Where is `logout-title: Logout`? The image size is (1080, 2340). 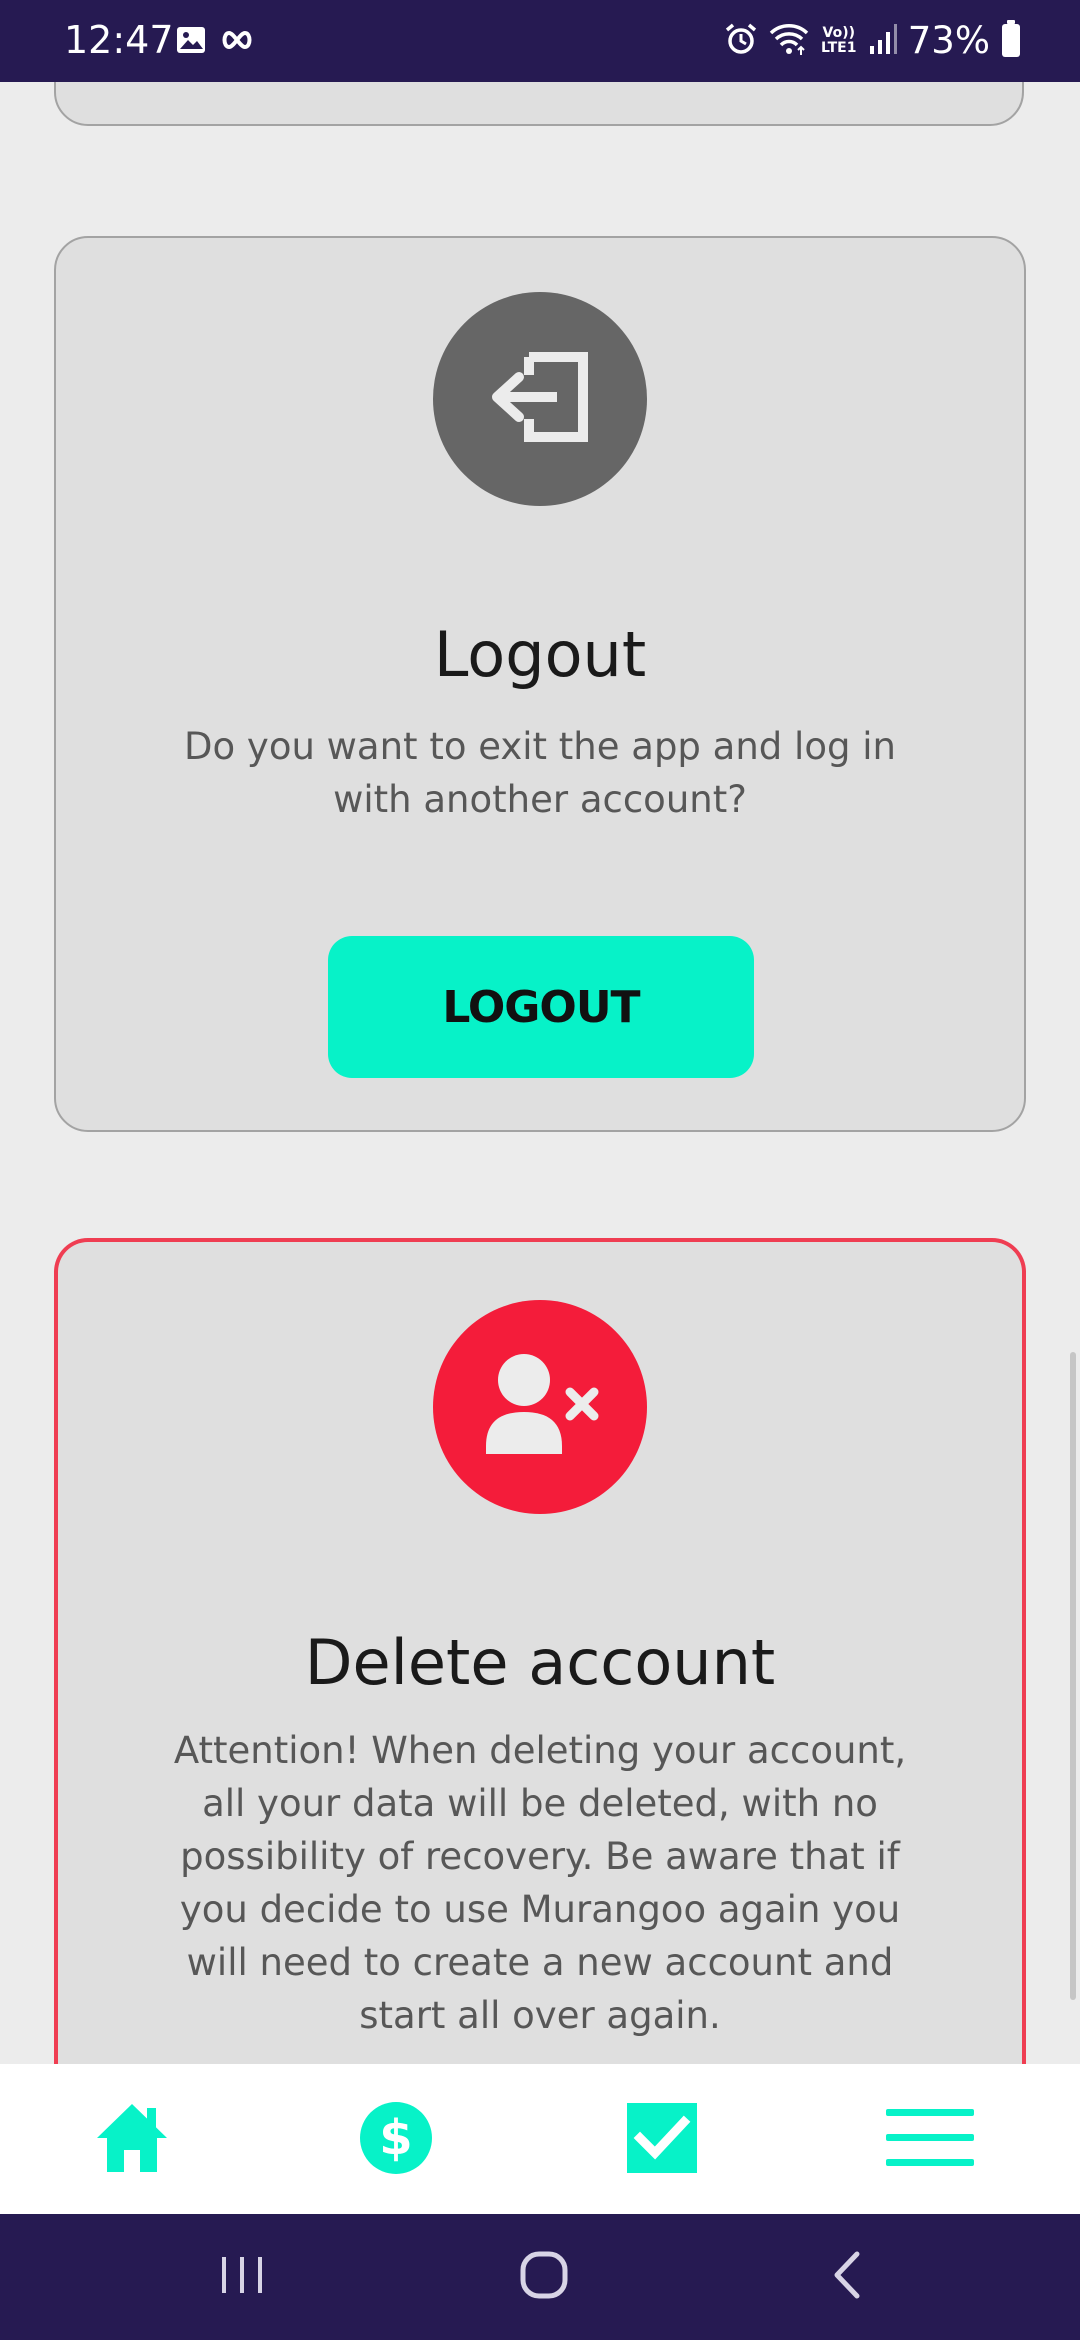
logout-title: Logout is located at coordinates (540, 654).